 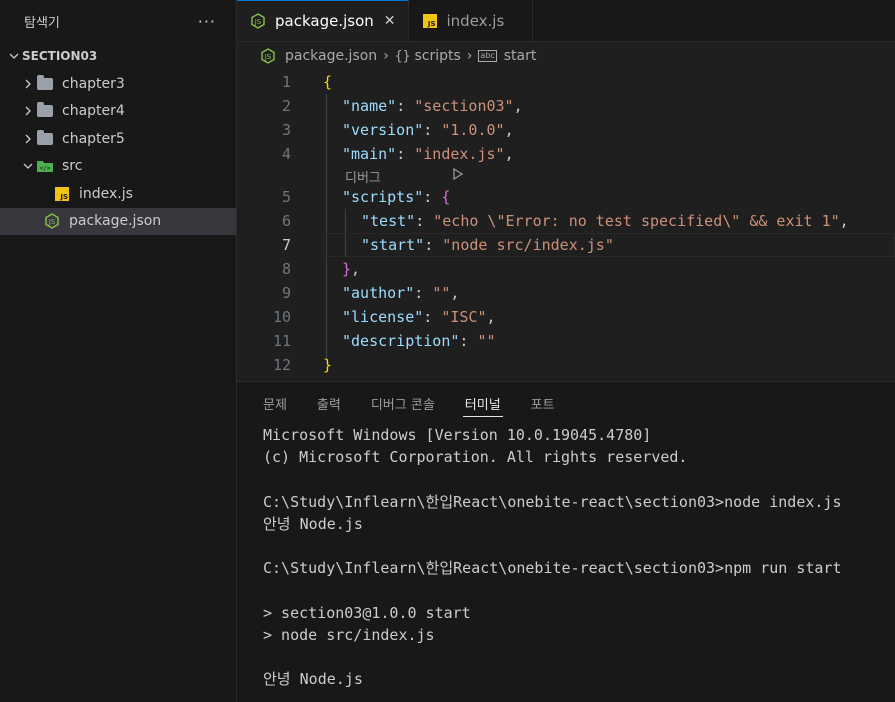 I want to click on more-actions-icon: ···, so click(x=207, y=21).